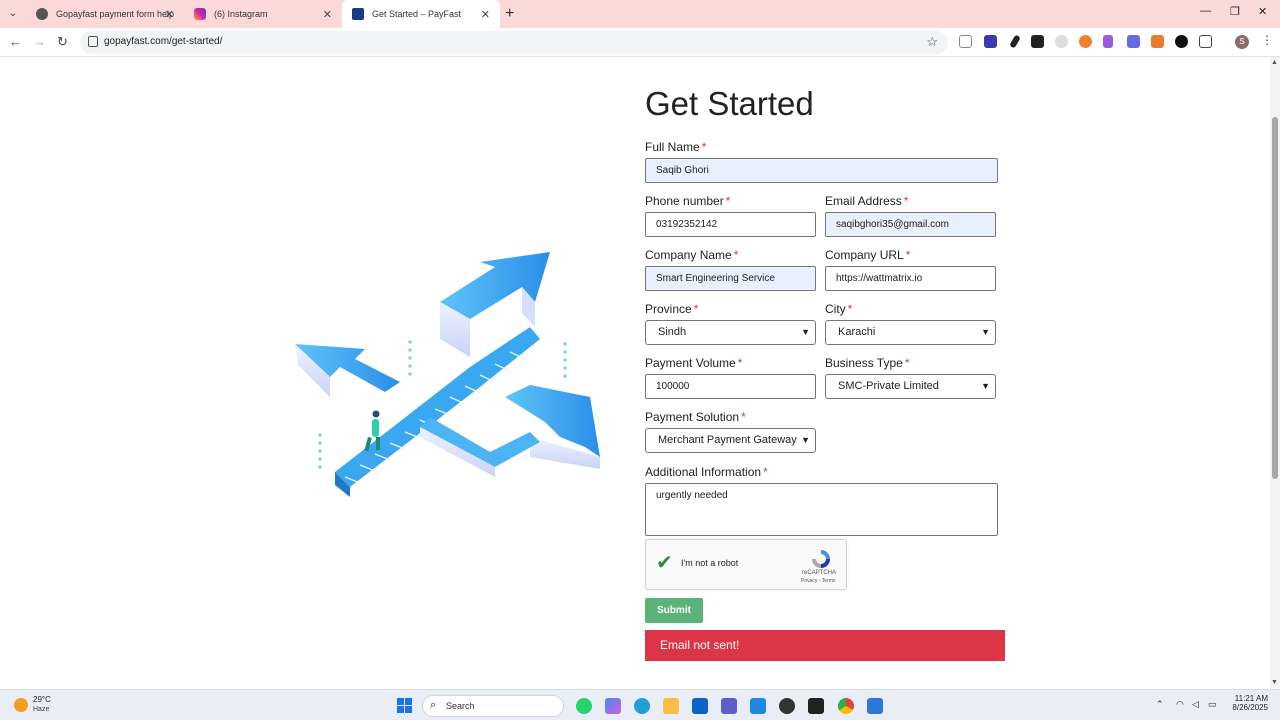 This screenshot has width=1280, height=720. I want to click on tab-gopayfast-help: Gopayfast payment form help ✕, so click(105, 14).